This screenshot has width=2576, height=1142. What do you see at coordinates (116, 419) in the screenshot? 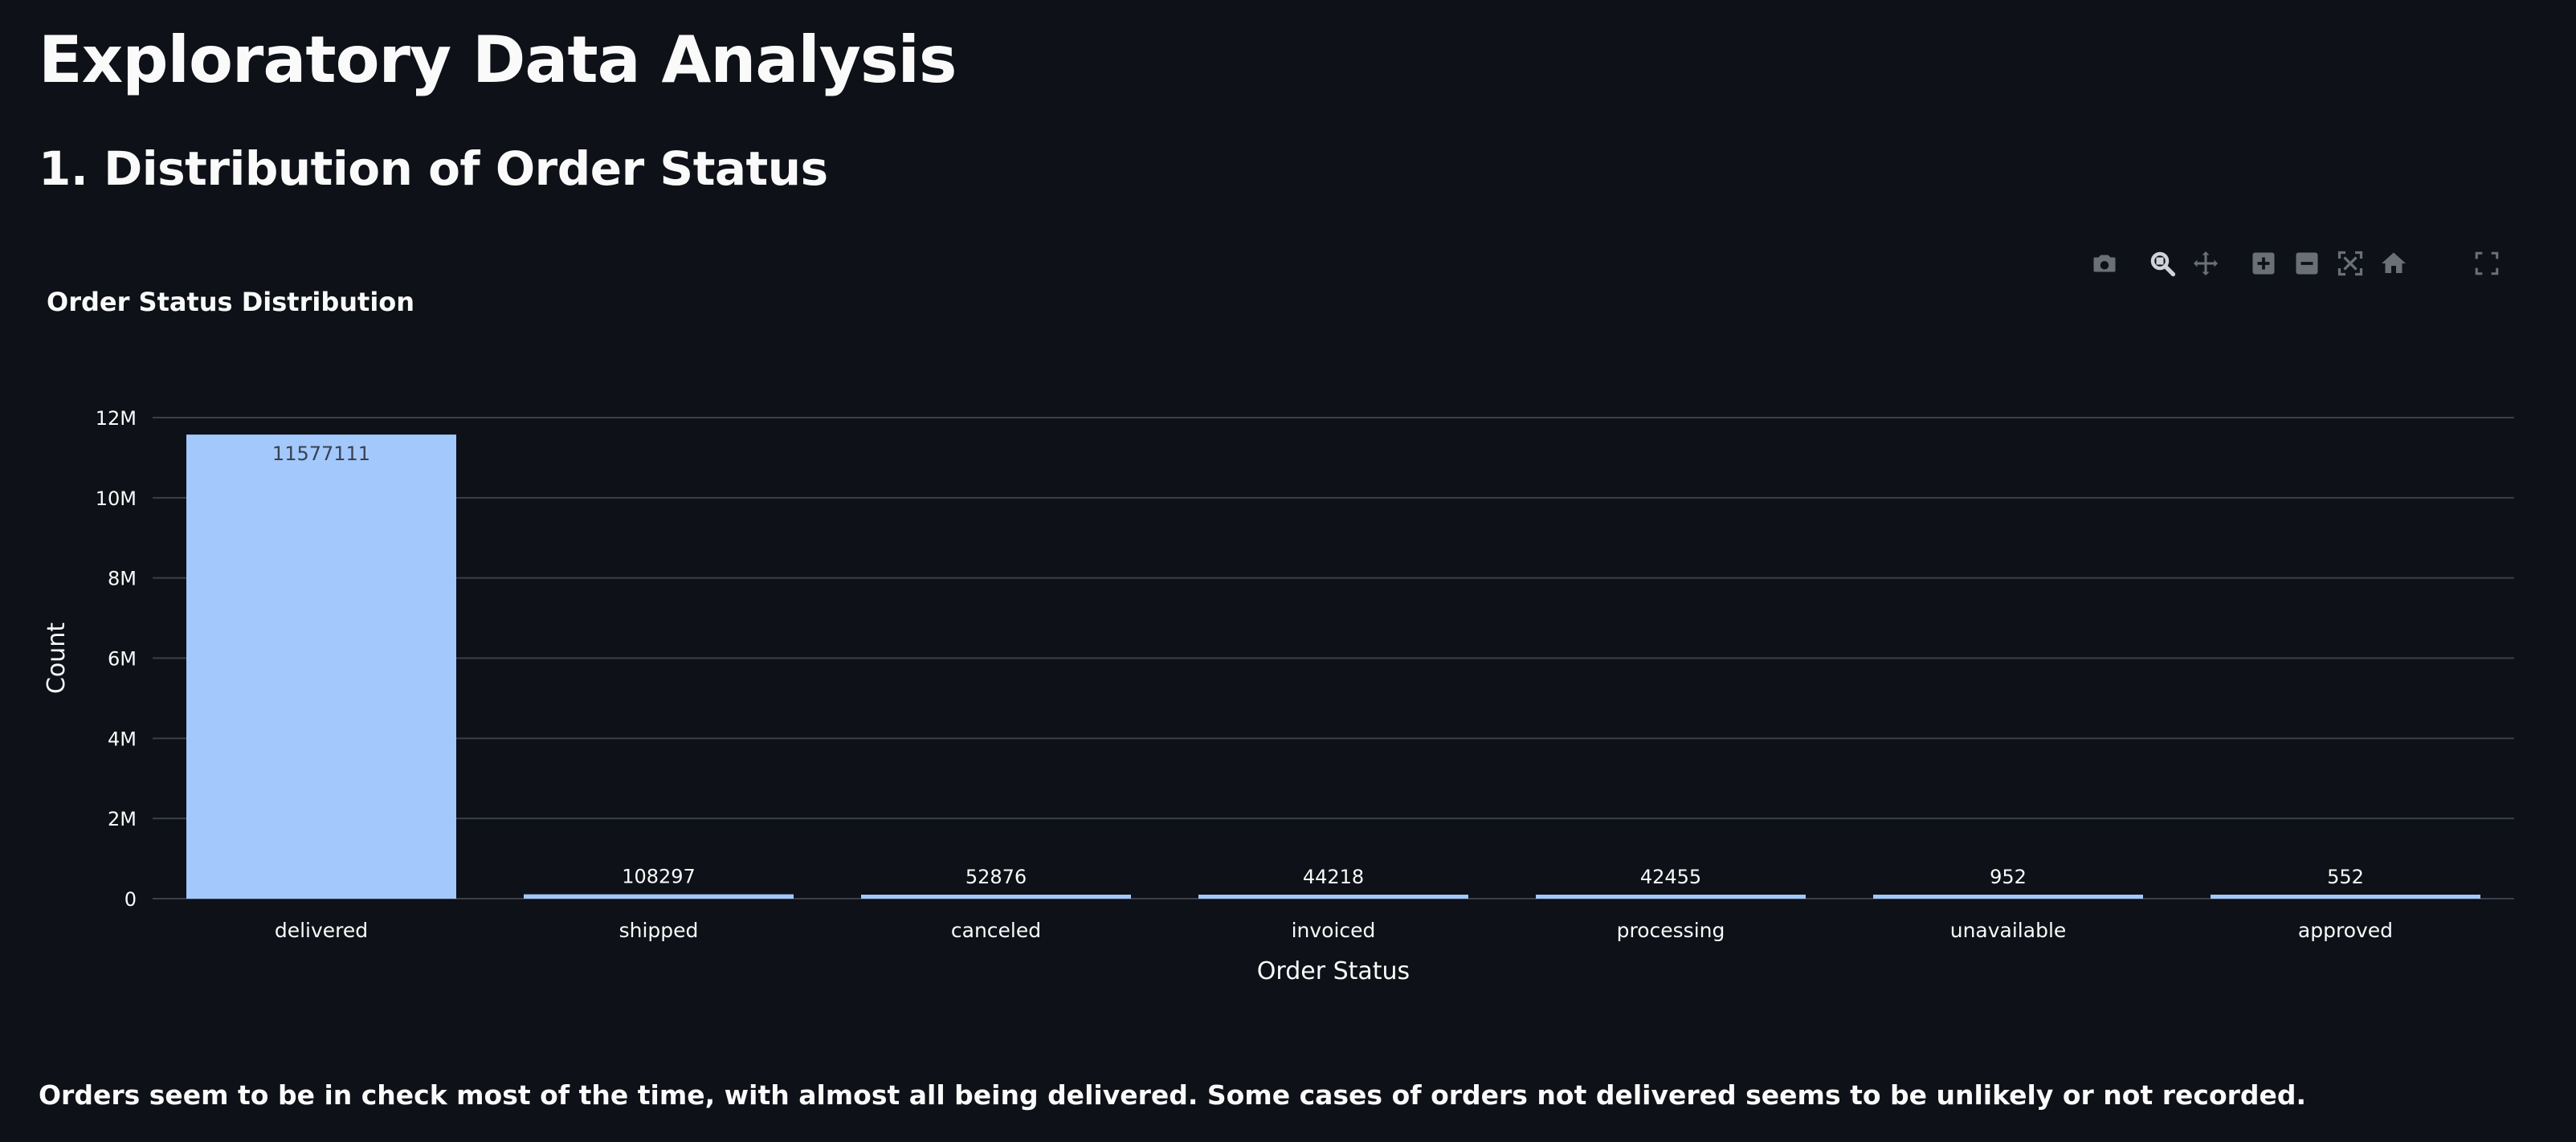
I see `y-tick-label: 12M` at bounding box center [116, 419].